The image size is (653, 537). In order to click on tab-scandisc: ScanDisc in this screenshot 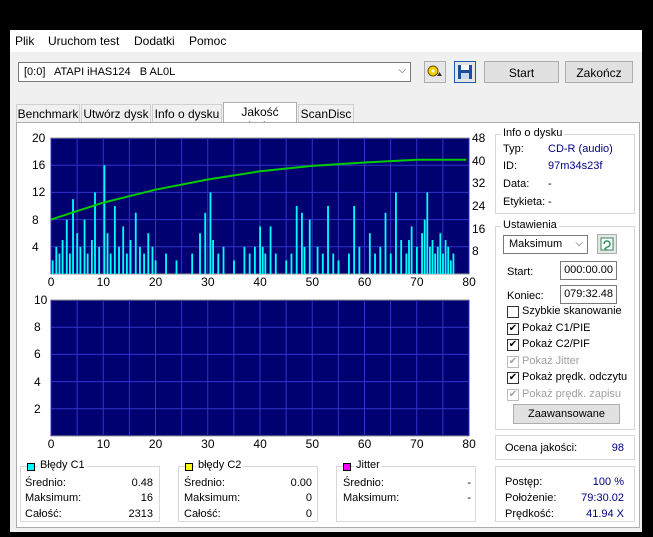, I will do `click(326, 113)`.